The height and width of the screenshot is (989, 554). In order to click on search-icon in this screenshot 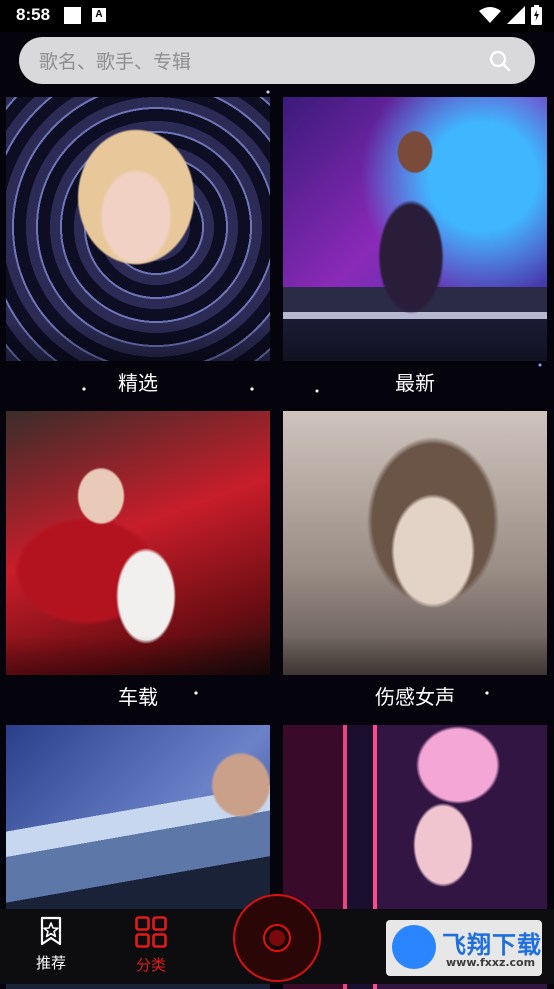, I will do `click(500, 61)`.